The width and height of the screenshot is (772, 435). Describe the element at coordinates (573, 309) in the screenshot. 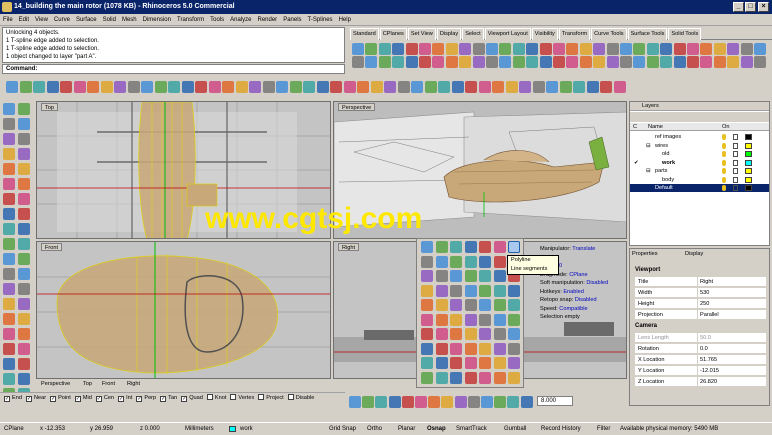

I see `info-value: Compatible` at that location.